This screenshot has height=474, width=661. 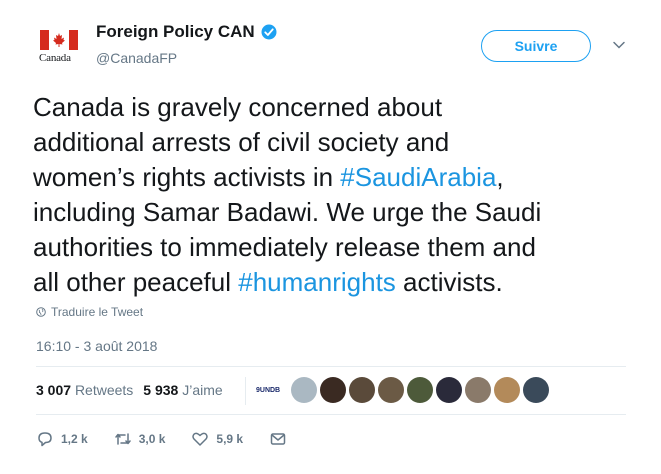 What do you see at coordinates (230, 439) in the screenshot?
I see `like-count: 5,9 k` at bounding box center [230, 439].